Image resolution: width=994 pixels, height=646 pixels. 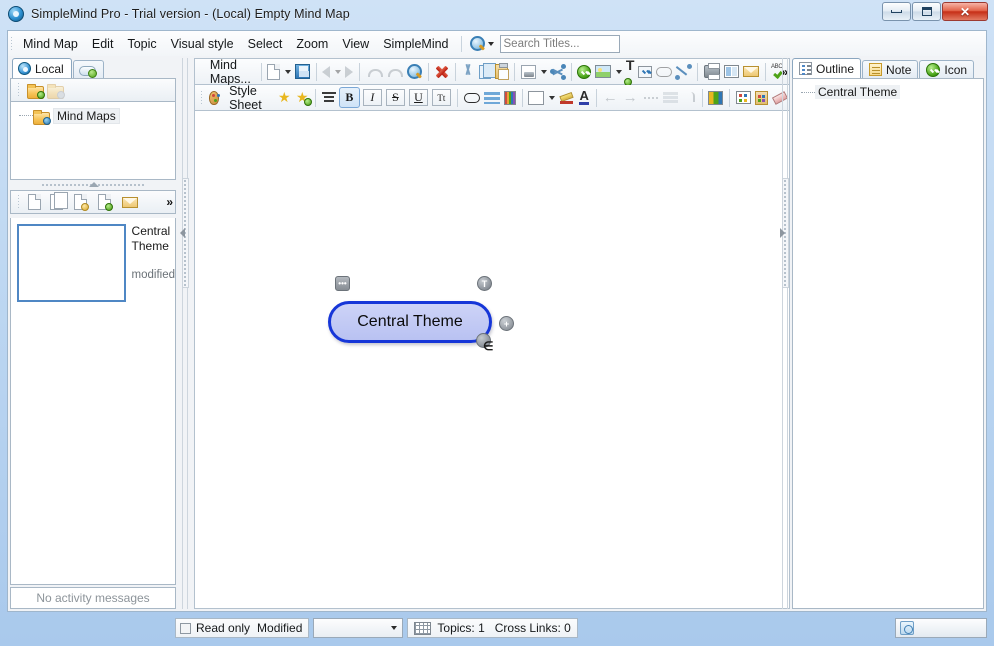 What do you see at coordinates (618, 71) in the screenshot?
I see `insert-image-dropdown` at bounding box center [618, 71].